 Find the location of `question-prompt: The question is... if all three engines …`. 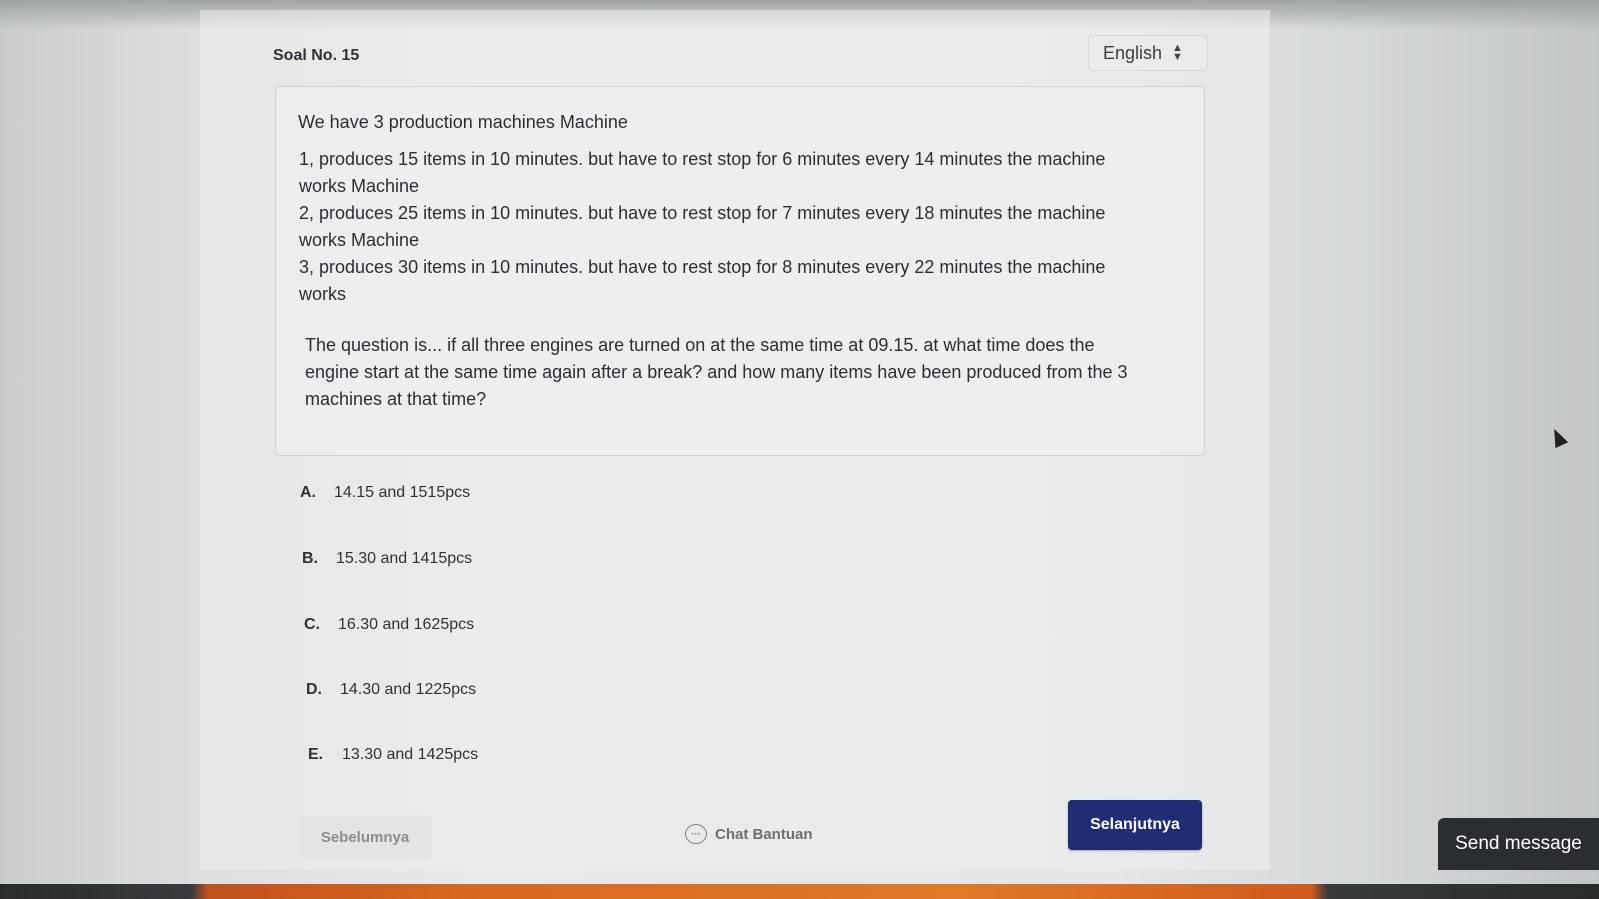

question-prompt: The question is... if all three engines … is located at coordinates (745, 372).